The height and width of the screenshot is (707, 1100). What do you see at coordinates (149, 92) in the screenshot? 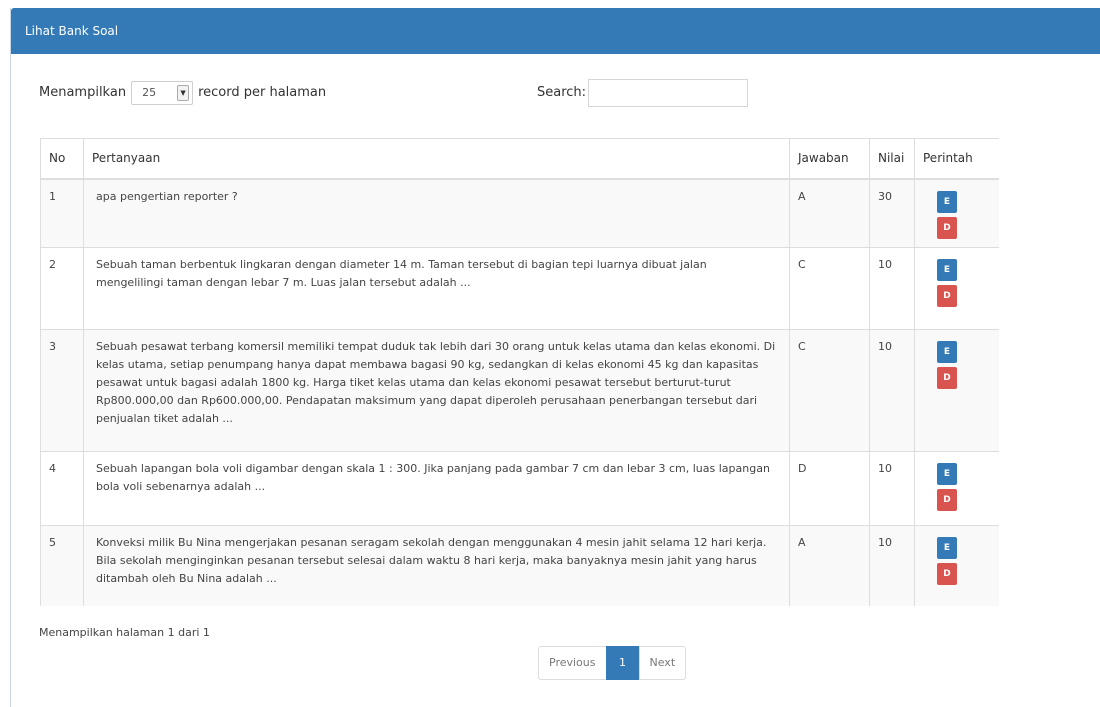
I see `records-per-page-value: 25` at bounding box center [149, 92].